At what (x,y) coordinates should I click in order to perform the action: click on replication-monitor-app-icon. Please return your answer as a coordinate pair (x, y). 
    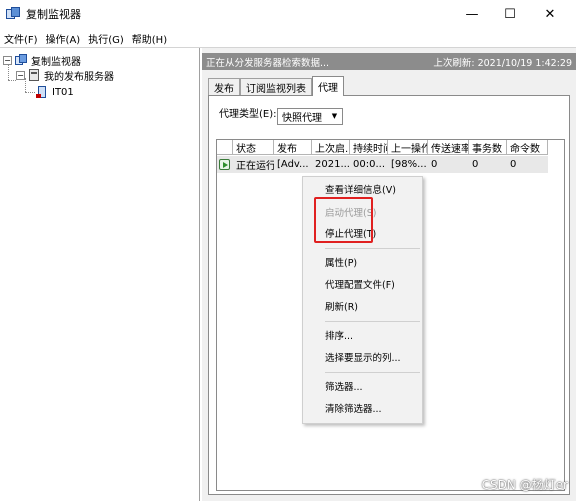
    Looking at the image, I should click on (13, 14).